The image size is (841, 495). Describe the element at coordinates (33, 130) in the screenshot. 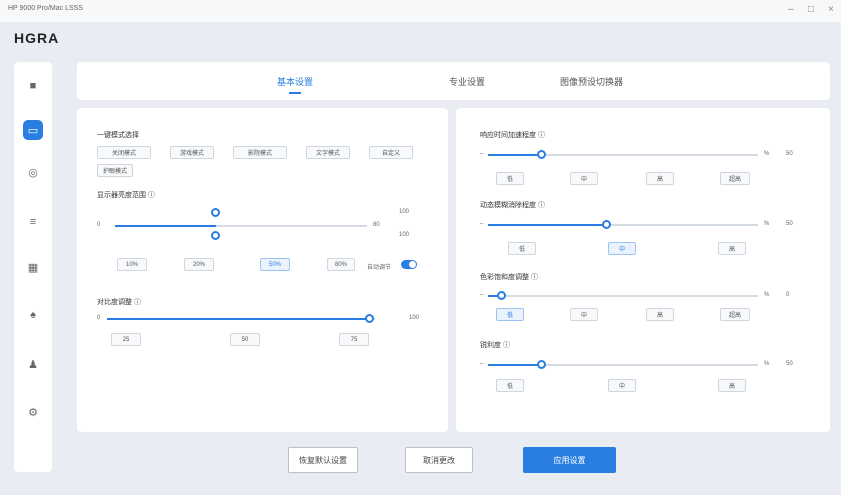

I see `display-icon: ▭` at that location.